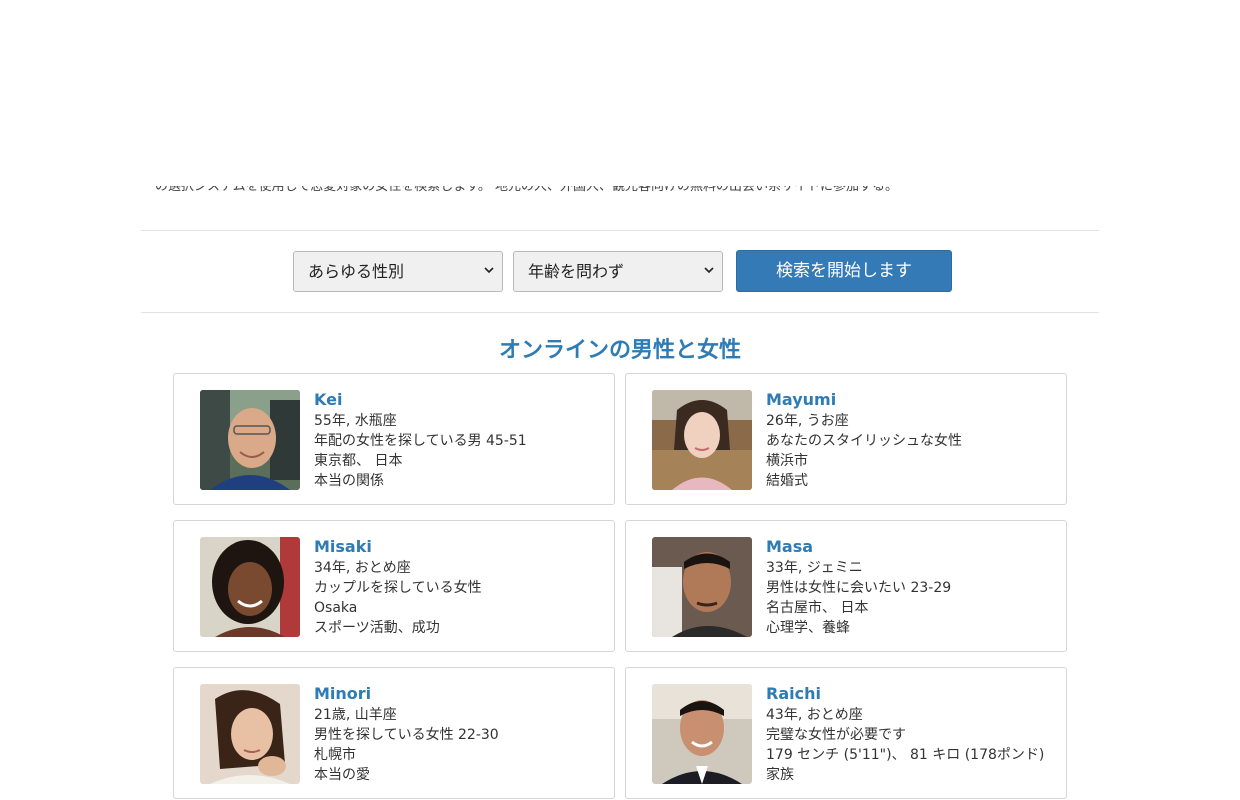 This screenshot has width=1240, height=800. Describe the element at coordinates (362, 568) in the screenshot. I see `profile-age-sign: 34年, おとめ座` at that location.